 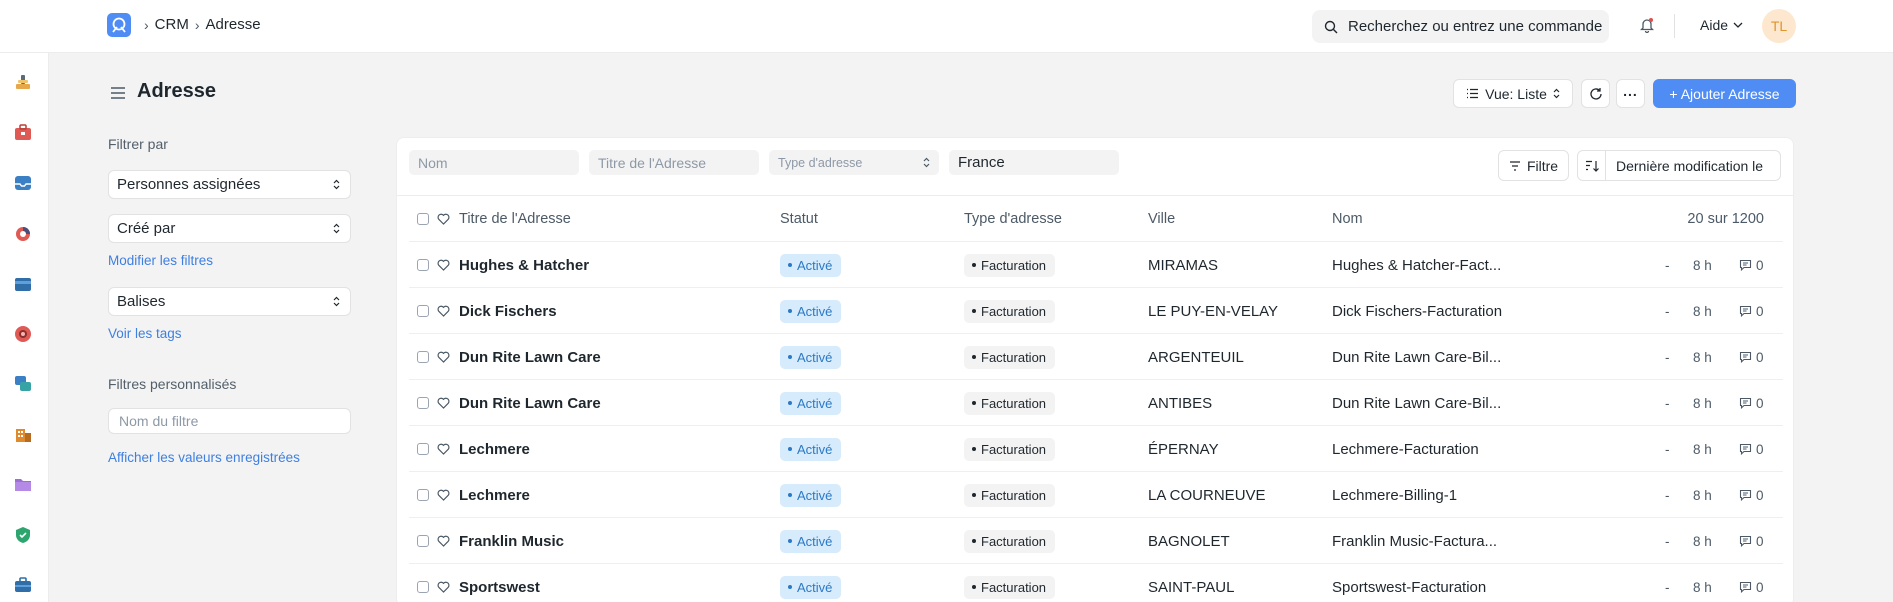 What do you see at coordinates (515, 219) in the screenshot?
I see `column-header-title: Titre de l'Adresse` at bounding box center [515, 219].